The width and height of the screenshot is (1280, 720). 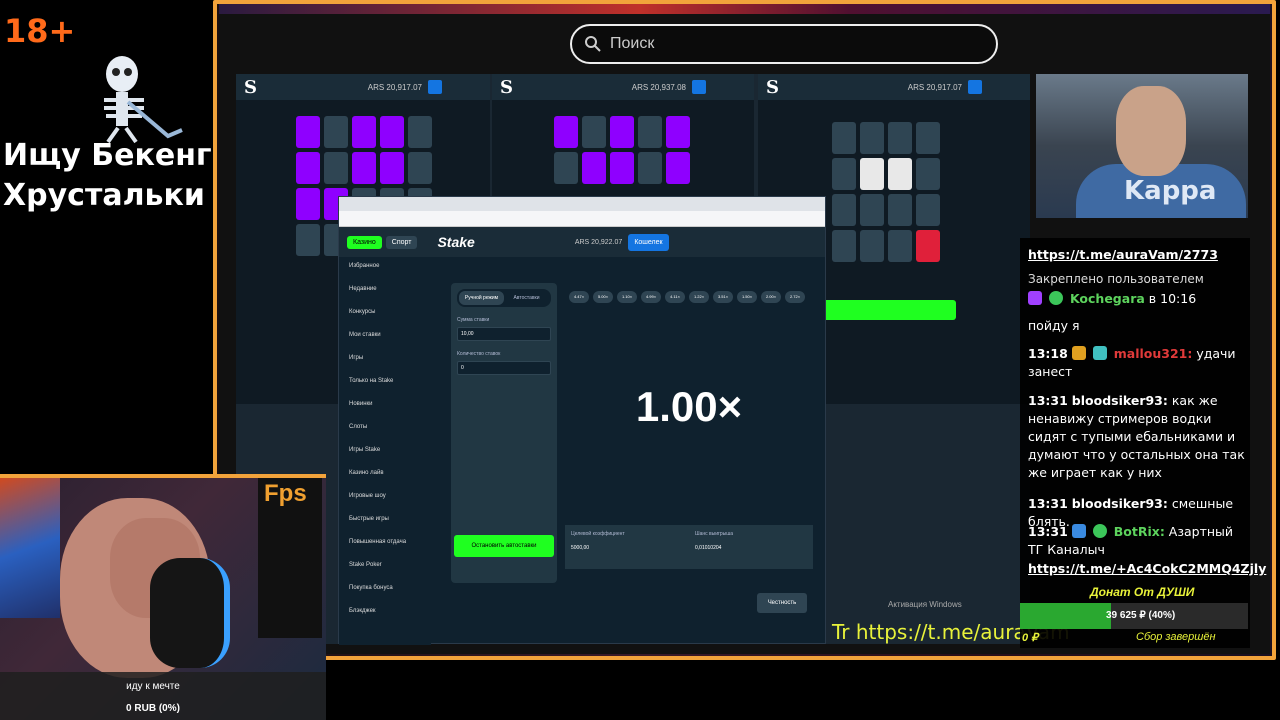 I want to click on history-chip: 1.50×, so click(x=747, y=297).